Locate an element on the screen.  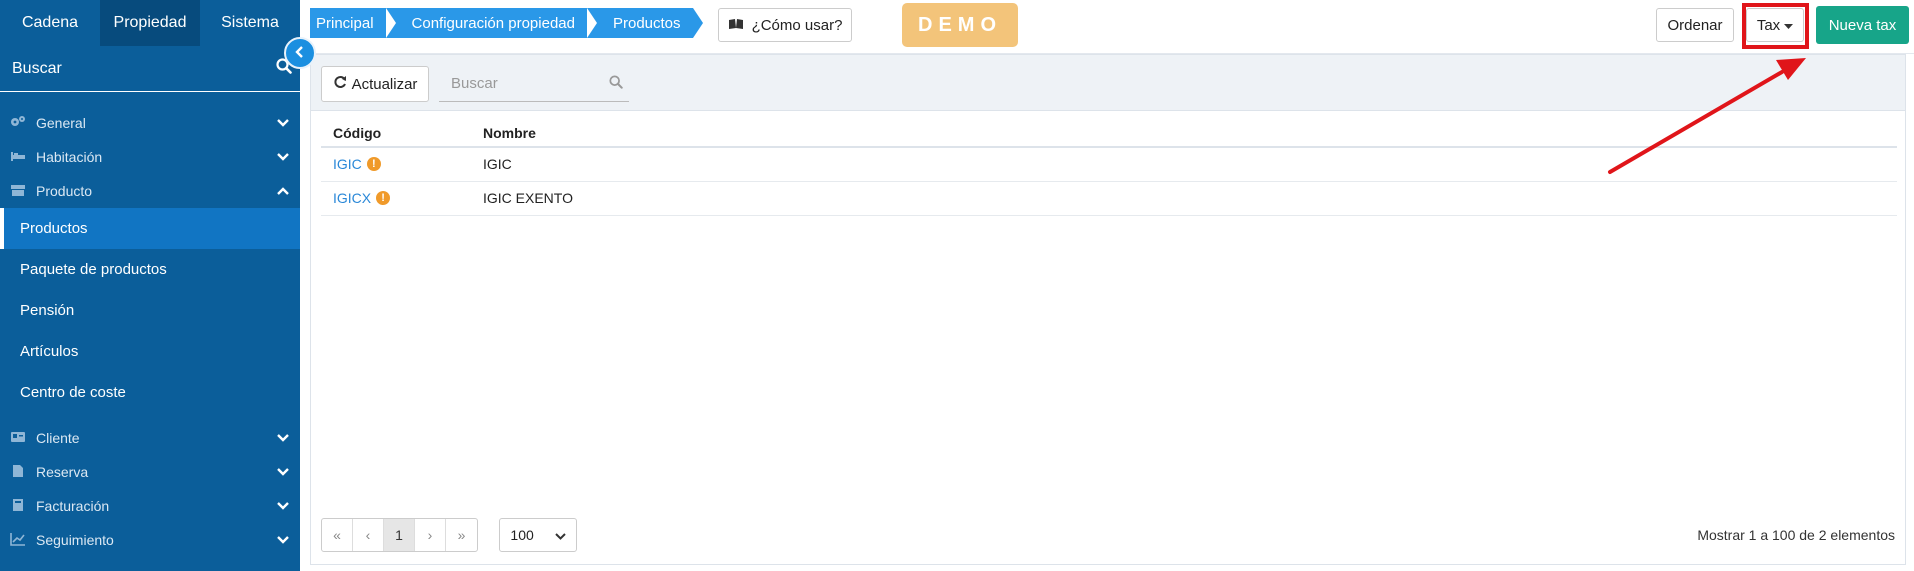
tax-code-link: IGIC! is located at coordinates (357, 164).